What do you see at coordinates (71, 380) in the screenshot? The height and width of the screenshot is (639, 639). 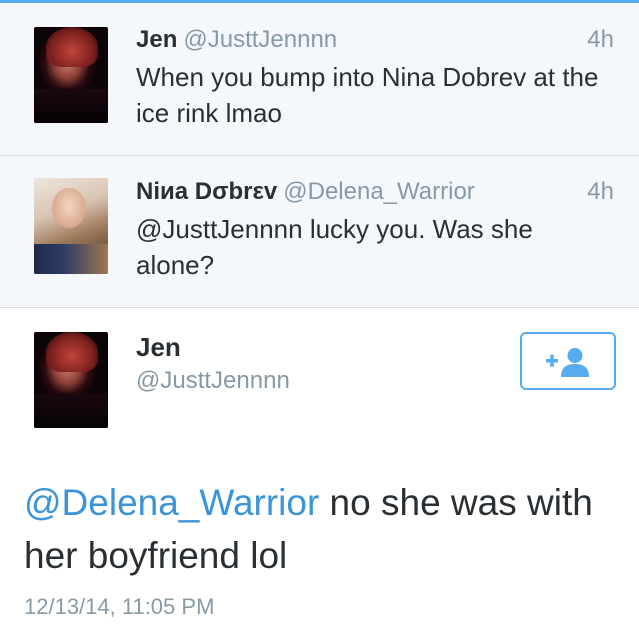 I see `main-tweet-avatar` at bounding box center [71, 380].